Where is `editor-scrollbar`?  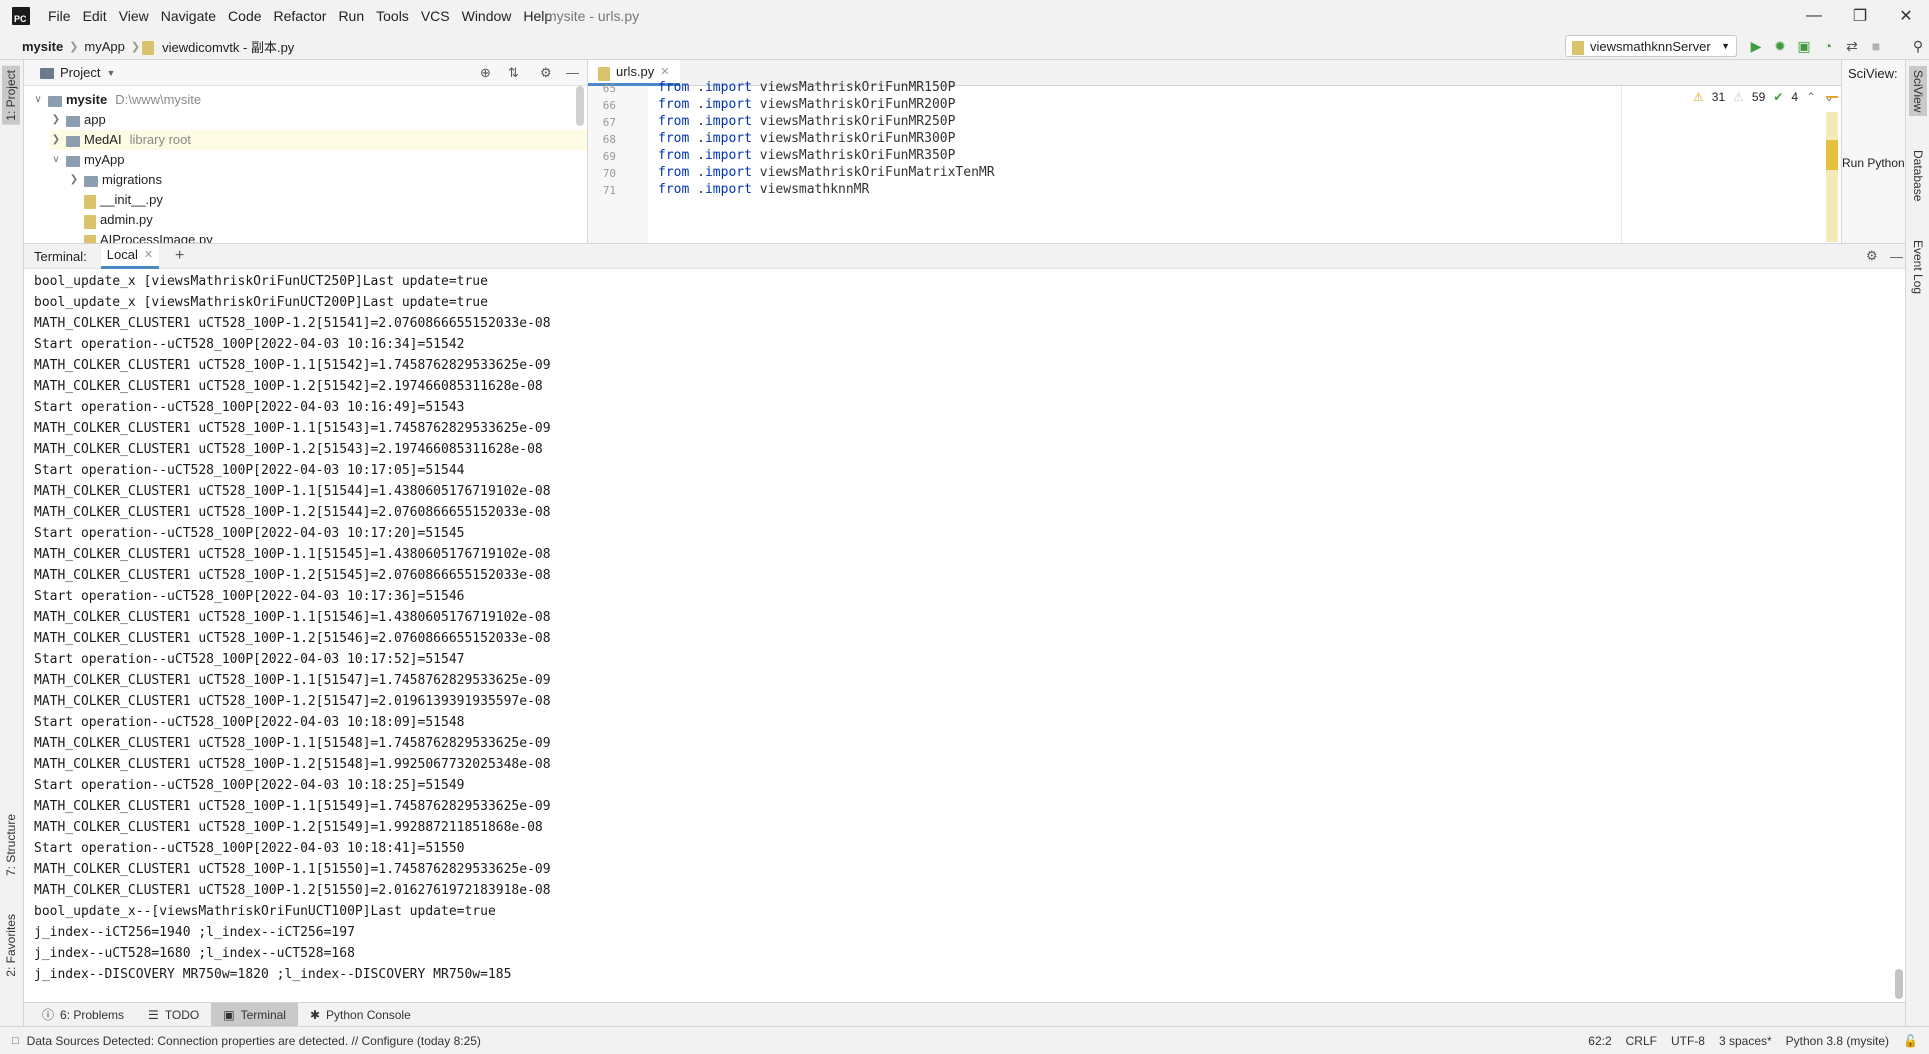
editor-scrollbar is located at coordinates (1832, 177).